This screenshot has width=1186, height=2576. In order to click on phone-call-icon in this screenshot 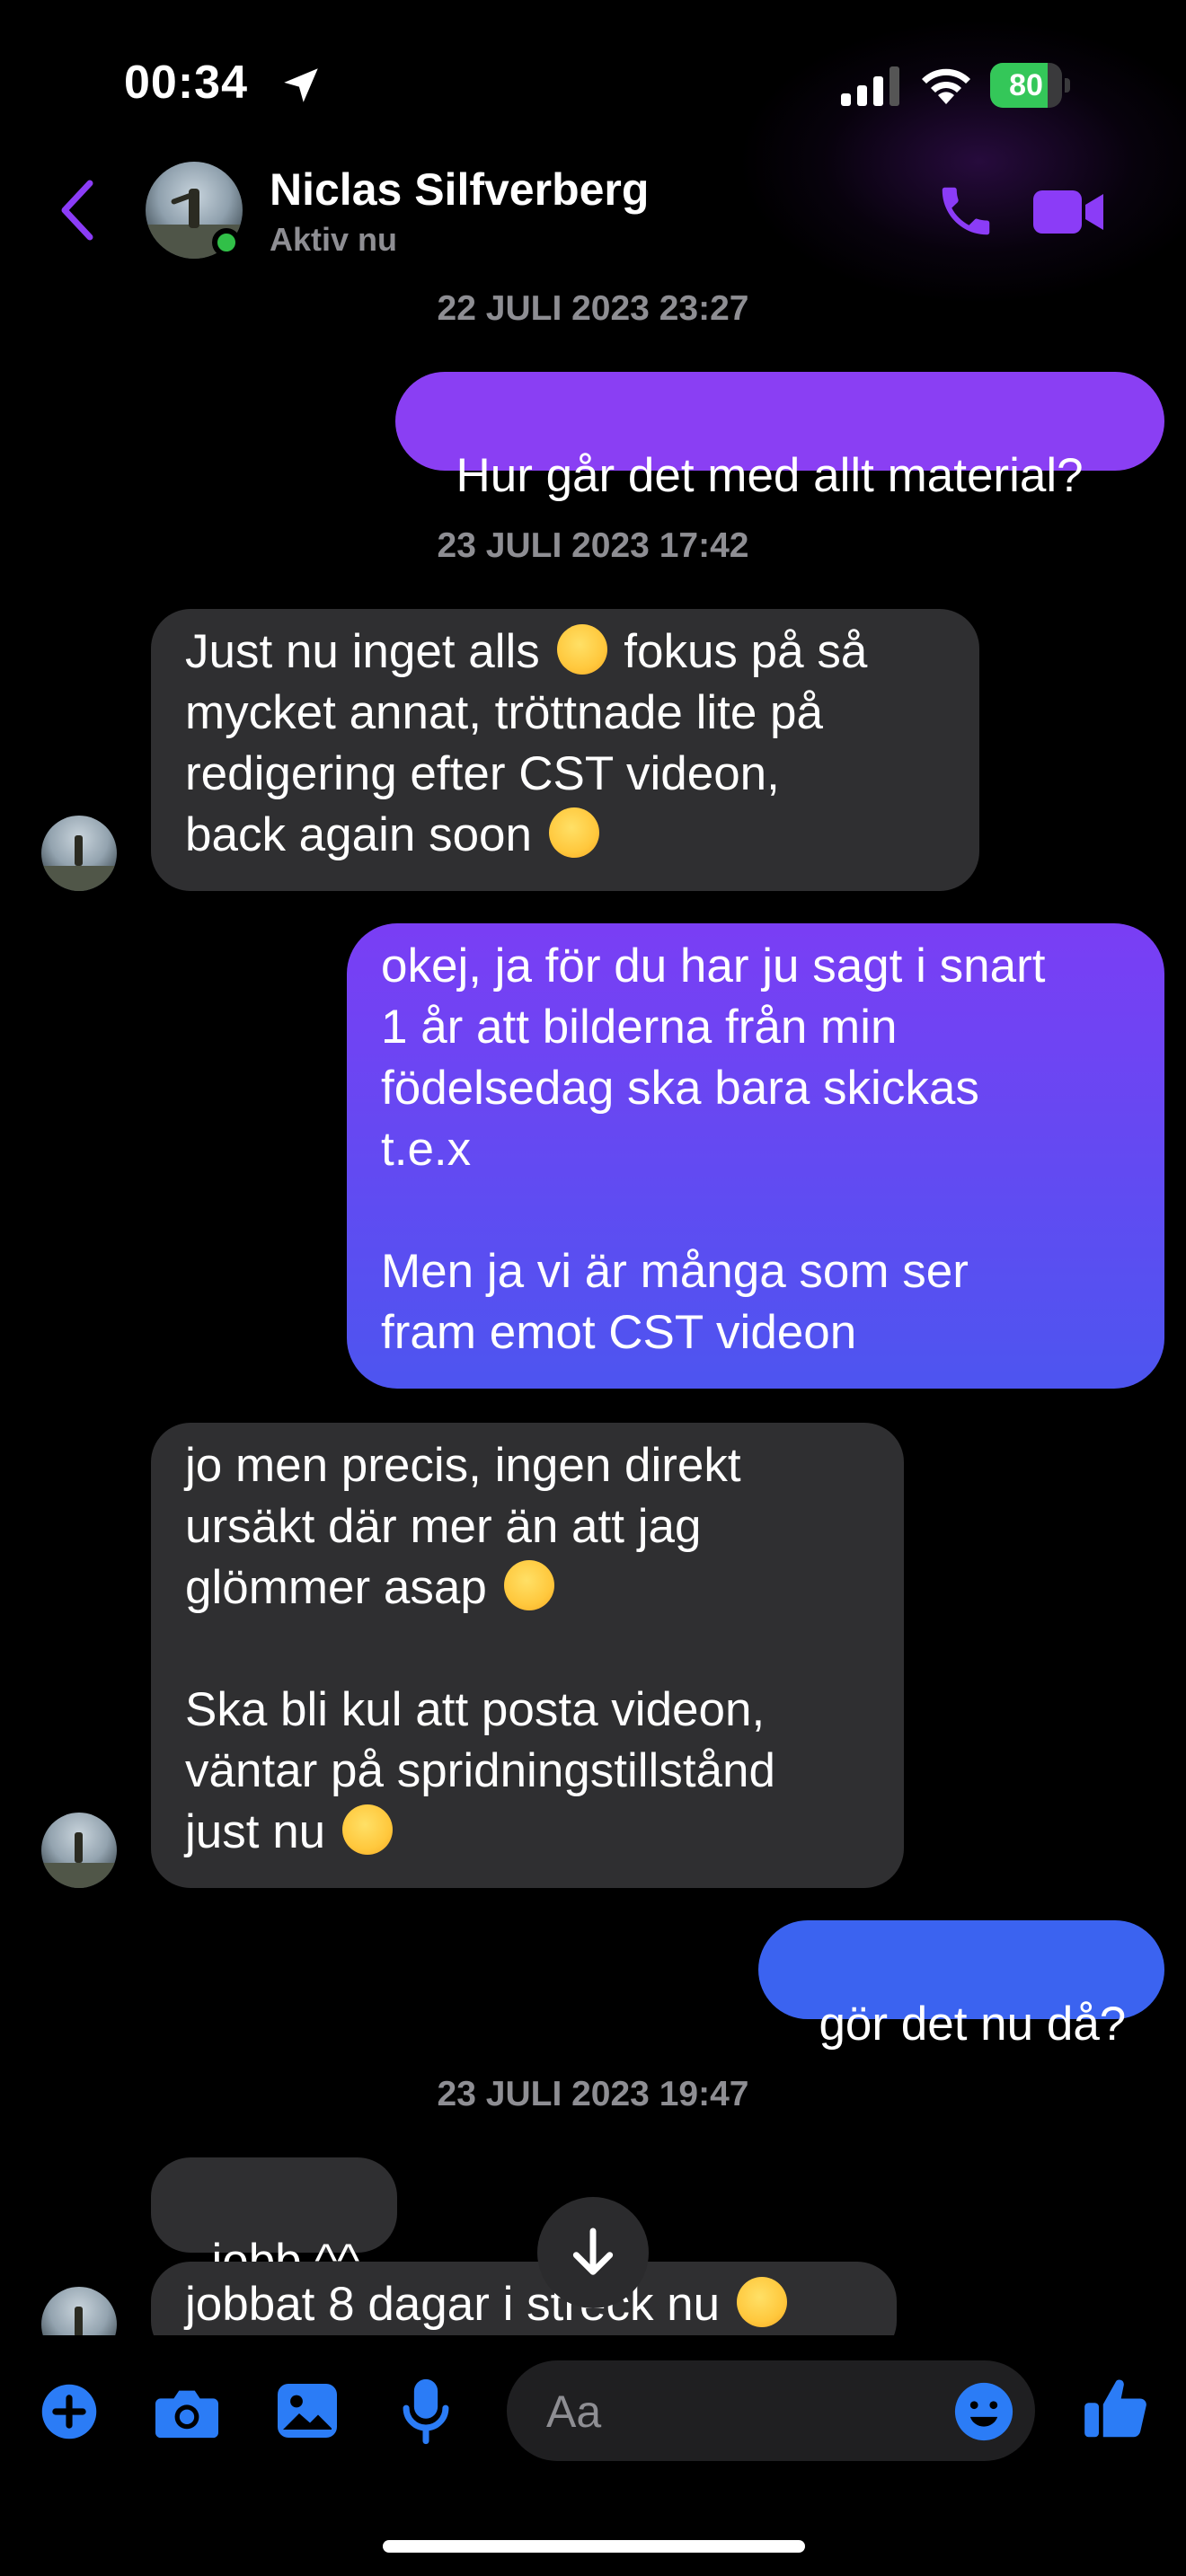, I will do `click(965, 211)`.